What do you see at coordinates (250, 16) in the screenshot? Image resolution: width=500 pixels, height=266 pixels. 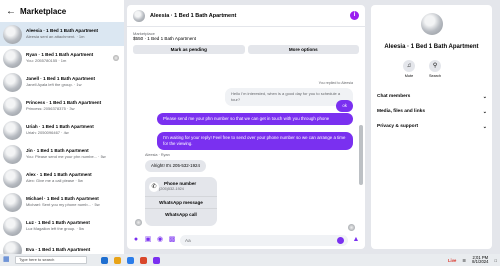 I see `chat-title: Aleesia · 1 Bed 1 Bath Apartment` at bounding box center [250, 16].